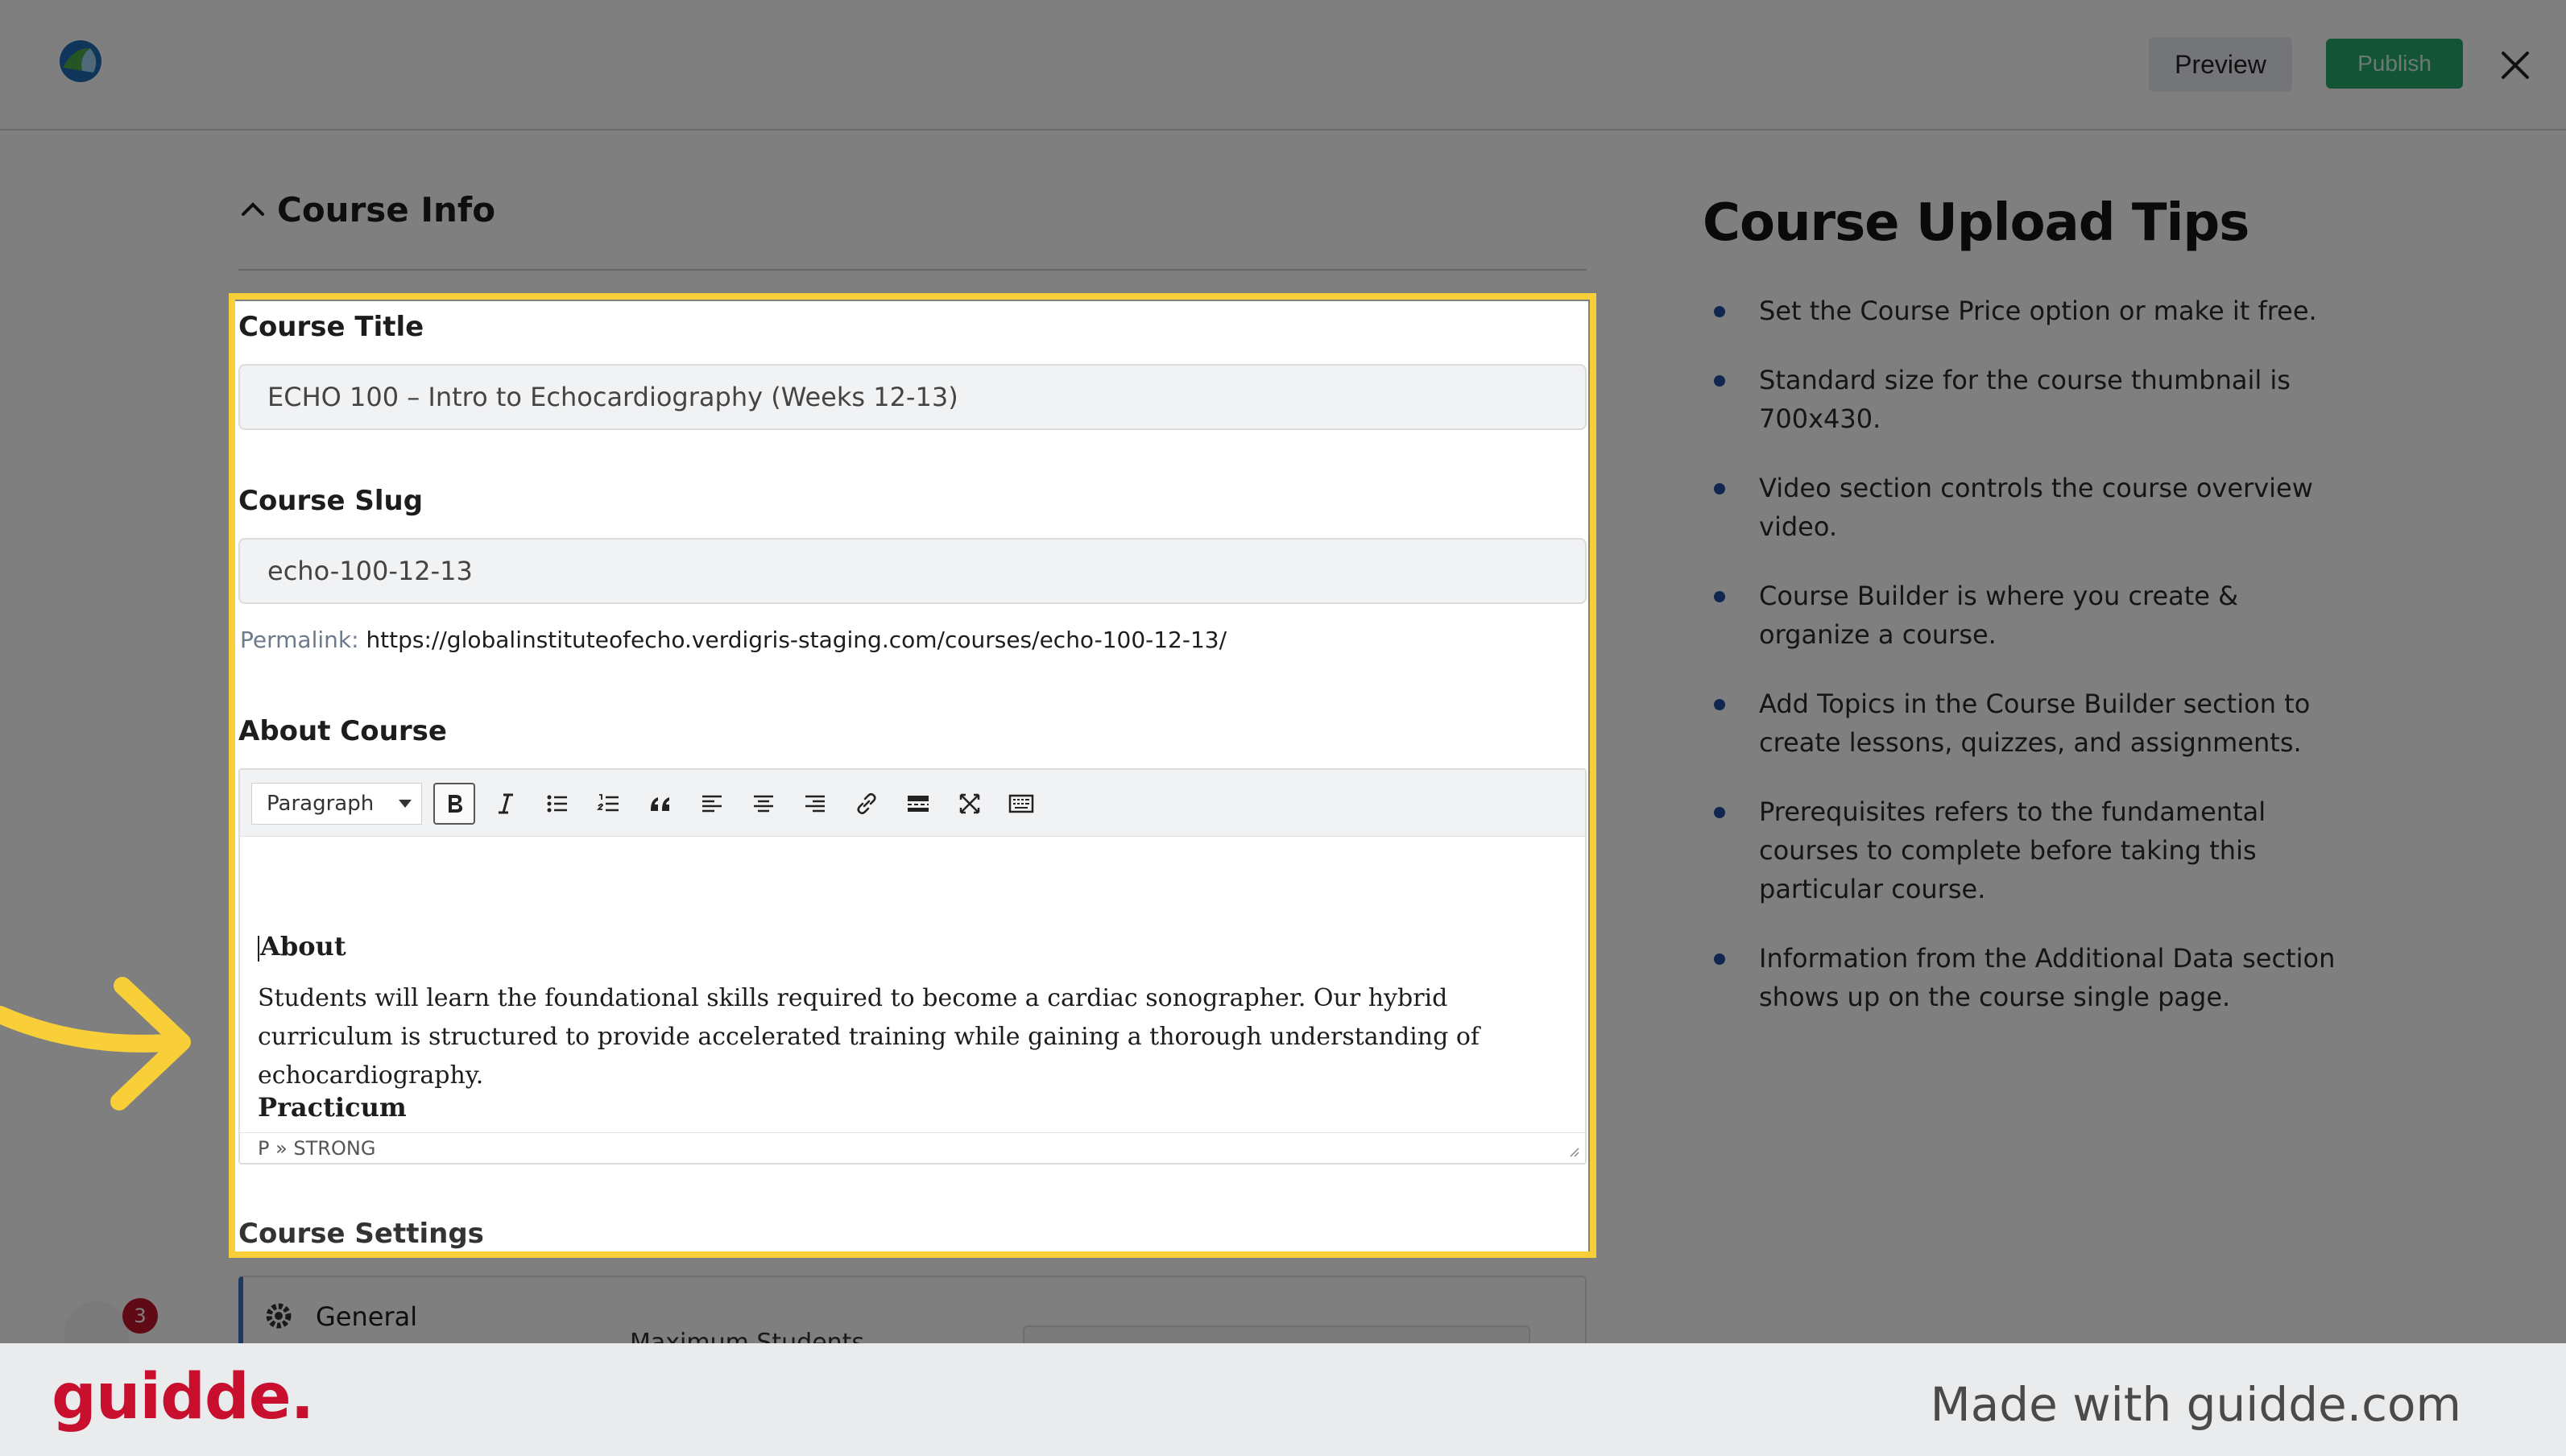  Describe the element at coordinates (183, 1397) in the screenshot. I see `guidde-logo: guidde.` at that location.